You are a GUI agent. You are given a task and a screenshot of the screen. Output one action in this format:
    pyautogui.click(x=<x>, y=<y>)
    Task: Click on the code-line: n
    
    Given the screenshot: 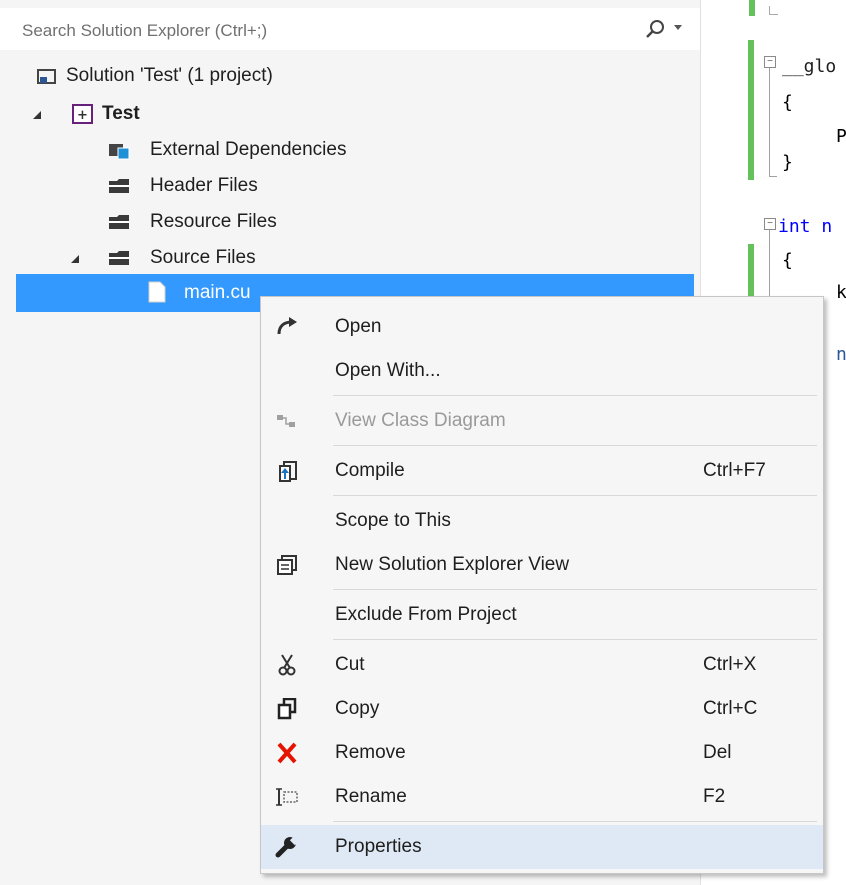 What is the action you would take?
    pyautogui.click(x=841, y=354)
    